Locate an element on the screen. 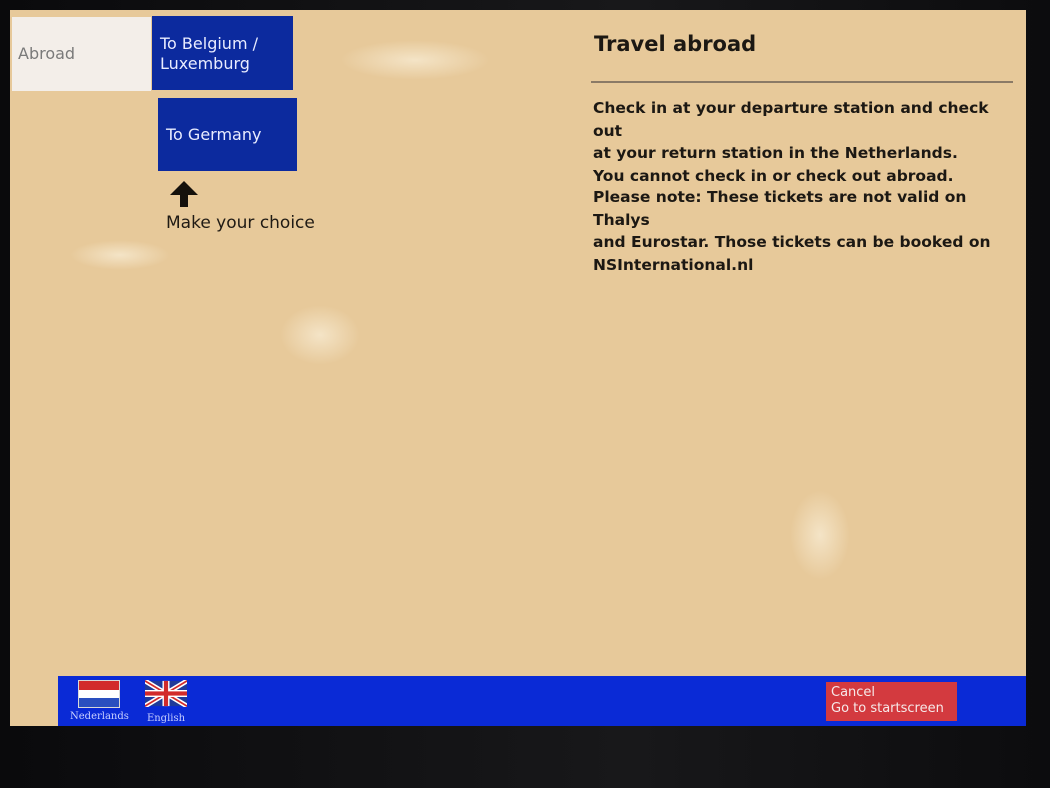  uk-flag-icon is located at coordinates (166, 693).